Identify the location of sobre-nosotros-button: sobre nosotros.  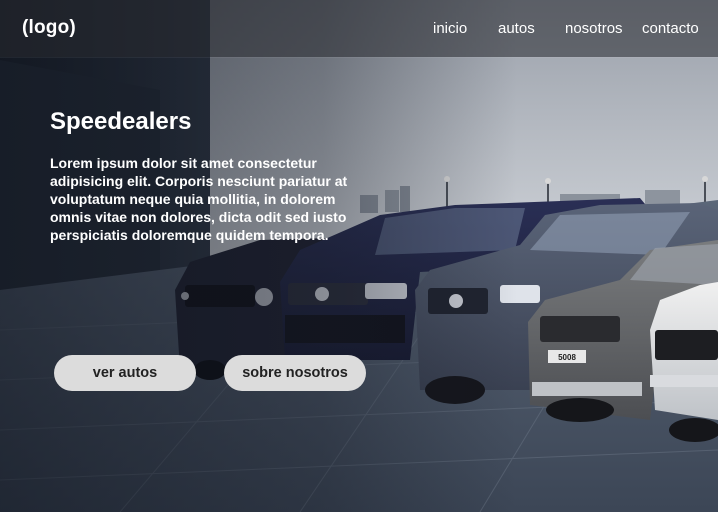
(295, 373).